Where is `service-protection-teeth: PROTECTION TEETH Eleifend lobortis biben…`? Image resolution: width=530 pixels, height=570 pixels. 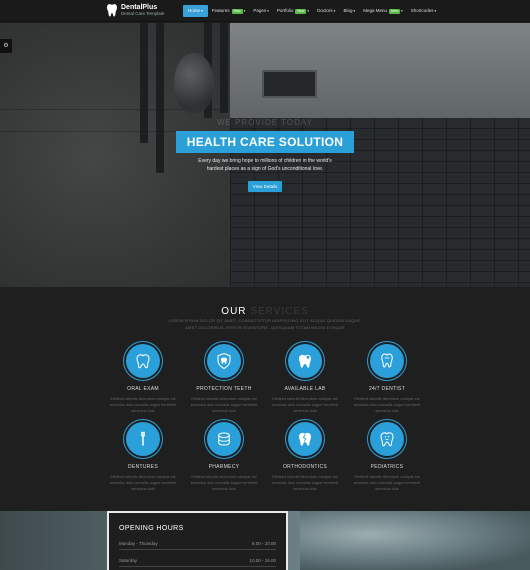 service-protection-teeth: PROTECTION TEETH Eleifend lobortis biben… is located at coordinates (224, 379).